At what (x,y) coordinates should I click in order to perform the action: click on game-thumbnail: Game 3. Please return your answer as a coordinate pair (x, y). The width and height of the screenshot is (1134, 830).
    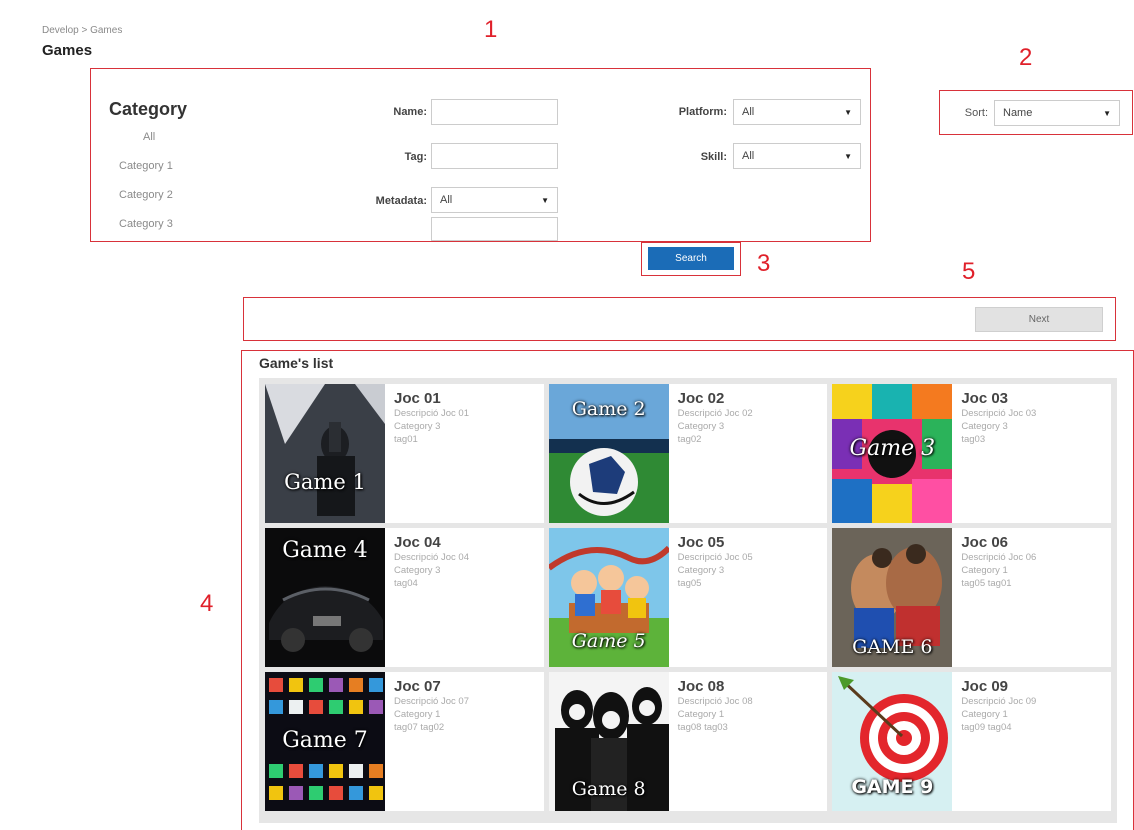
    Looking at the image, I should click on (892, 453).